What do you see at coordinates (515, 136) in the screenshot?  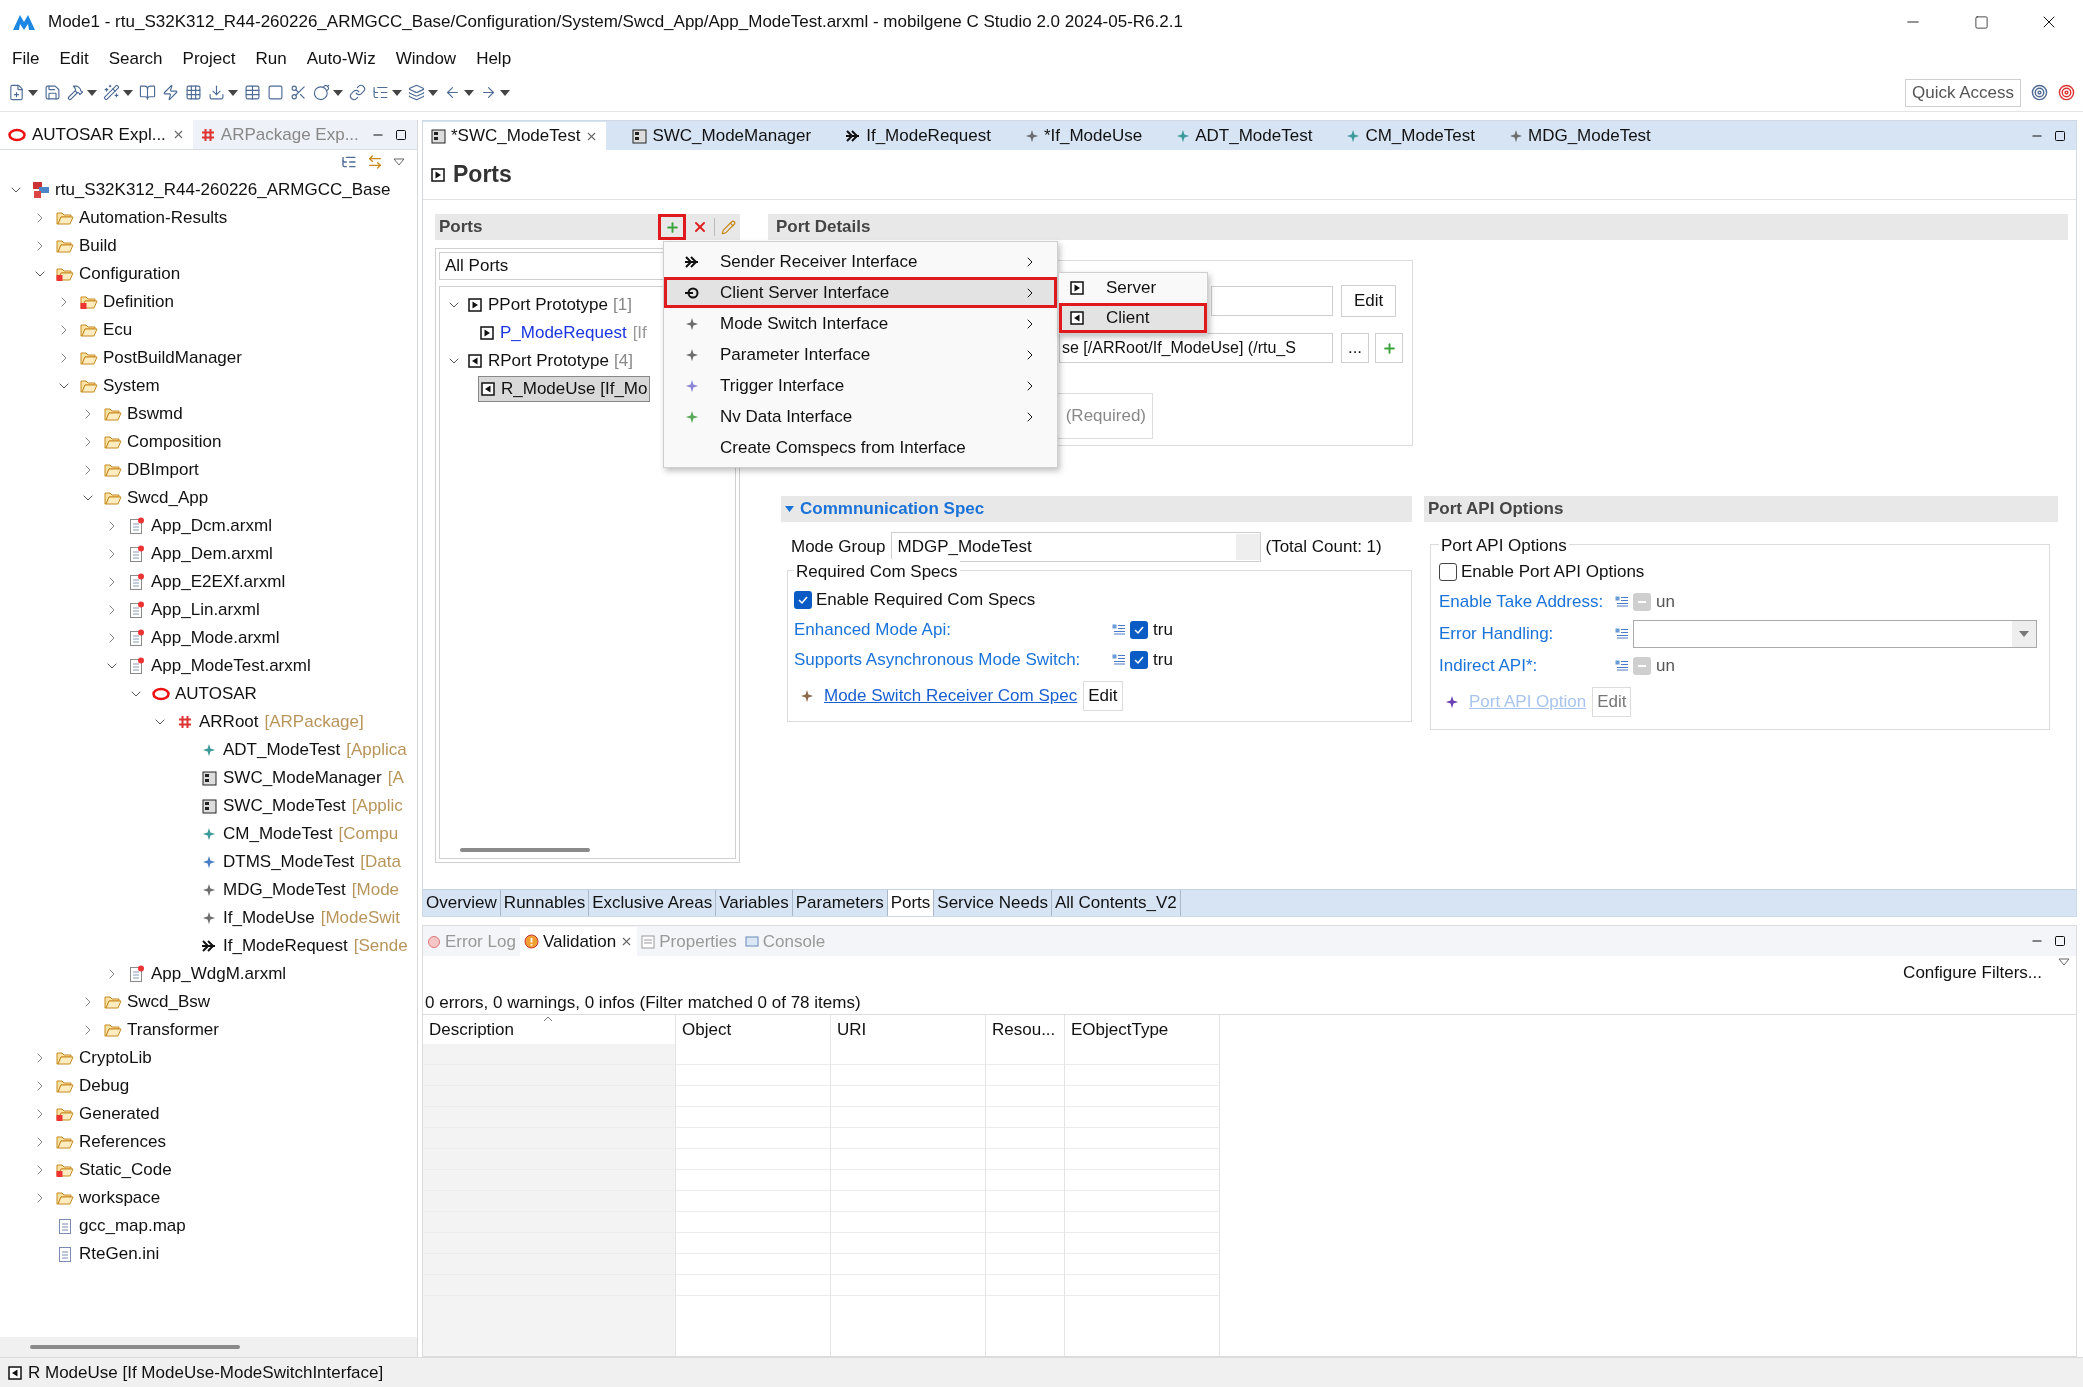 I see `editor-tab: *SWC_ModeTest` at bounding box center [515, 136].